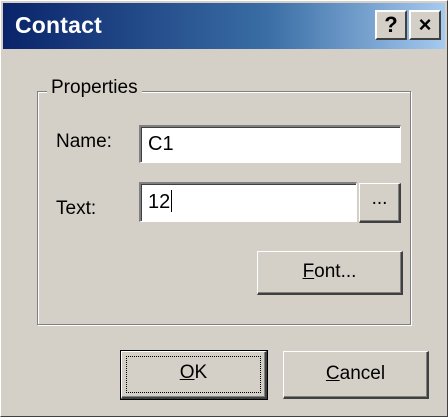 The image size is (448, 417). What do you see at coordinates (84, 141) in the screenshot?
I see `name-label: Name:` at bounding box center [84, 141].